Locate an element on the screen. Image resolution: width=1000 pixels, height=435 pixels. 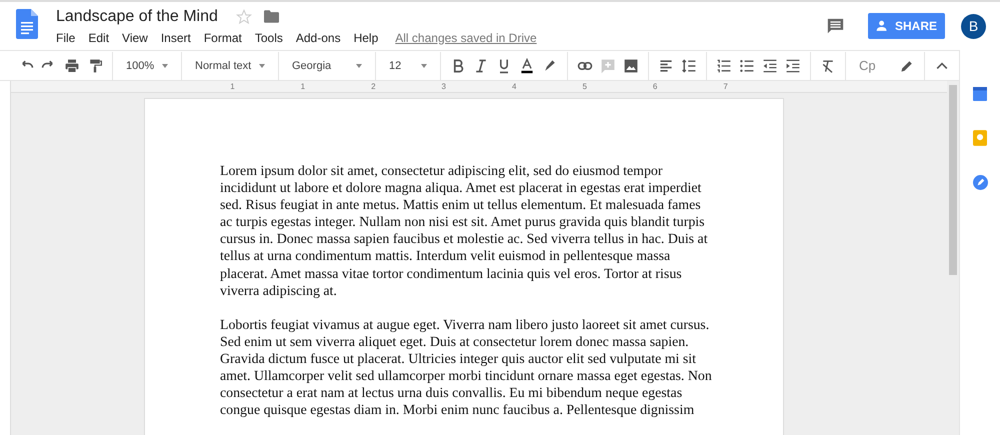
bulleted-list-icon is located at coordinates (747, 66).